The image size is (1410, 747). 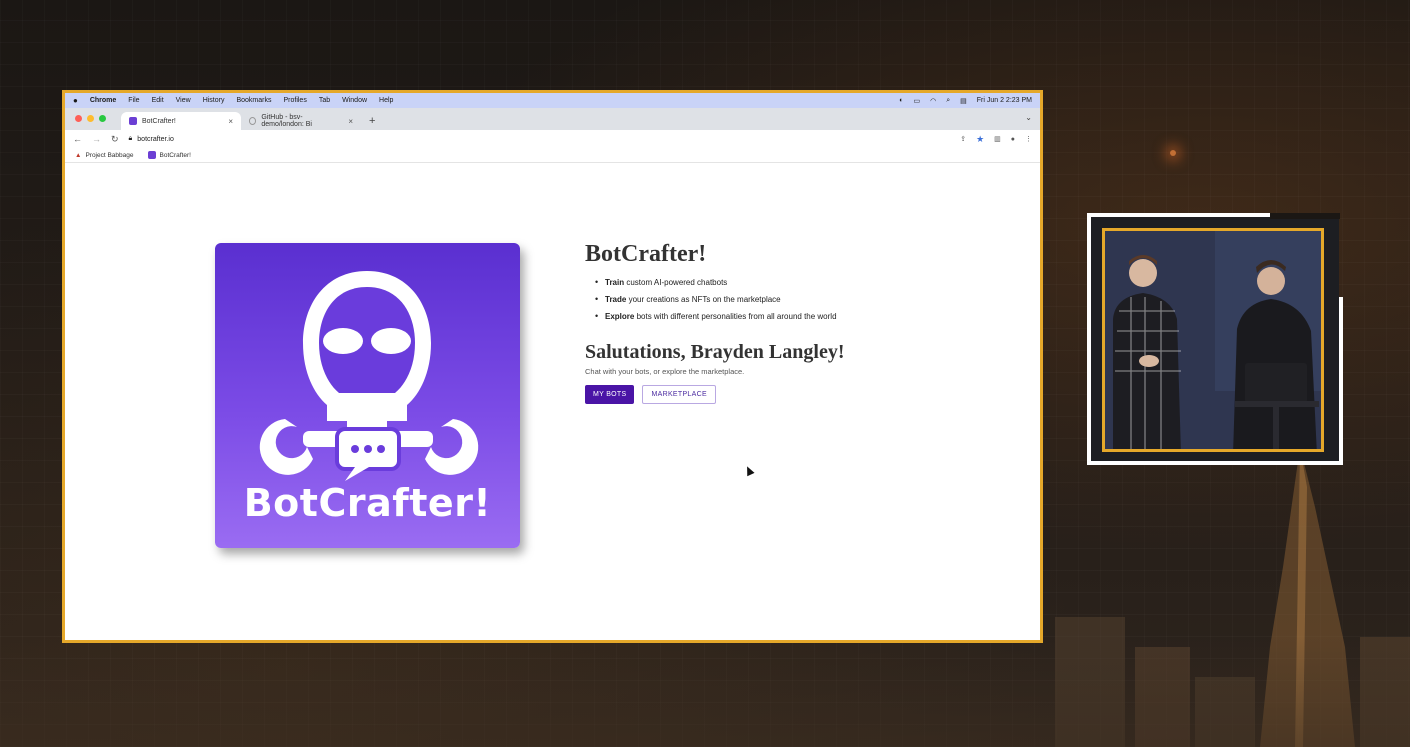 I want to click on moon-icon: ◐, so click(x=901, y=100).